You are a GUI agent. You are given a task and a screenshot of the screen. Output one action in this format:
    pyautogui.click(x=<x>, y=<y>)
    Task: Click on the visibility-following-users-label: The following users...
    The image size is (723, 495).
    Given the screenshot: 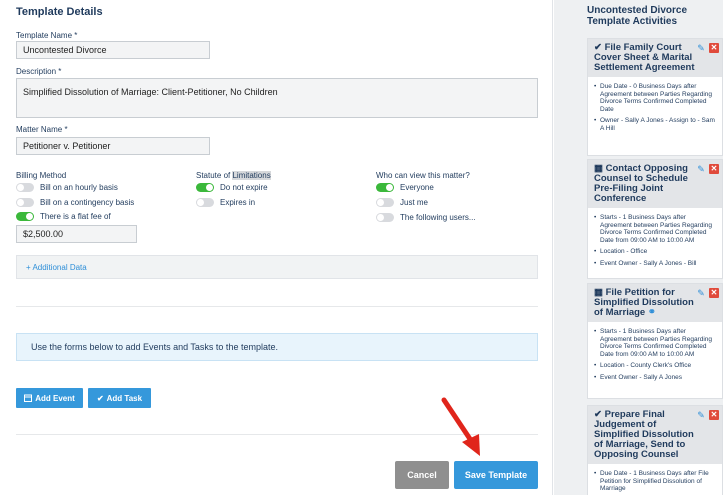 What is the action you would take?
    pyautogui.click(x=438, y=217)
    